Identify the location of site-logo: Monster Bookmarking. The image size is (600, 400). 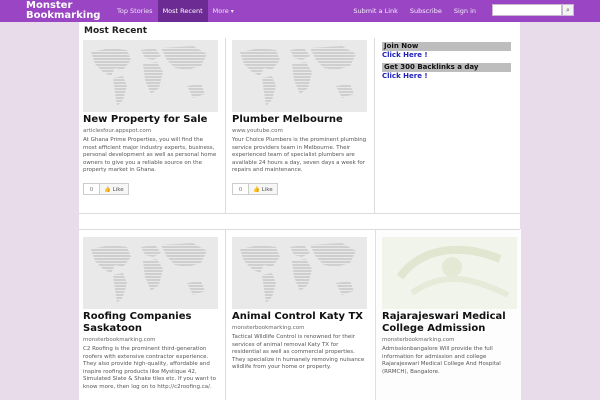
(63, 11).